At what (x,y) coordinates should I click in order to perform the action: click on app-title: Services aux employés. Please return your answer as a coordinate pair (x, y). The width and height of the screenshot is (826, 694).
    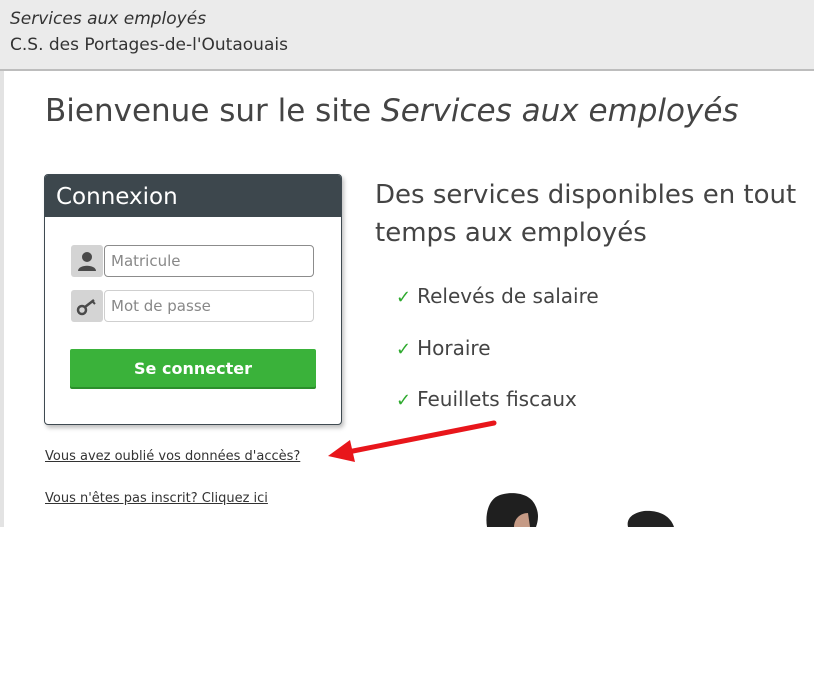
    Looking at the image, I should click on (108, 19).